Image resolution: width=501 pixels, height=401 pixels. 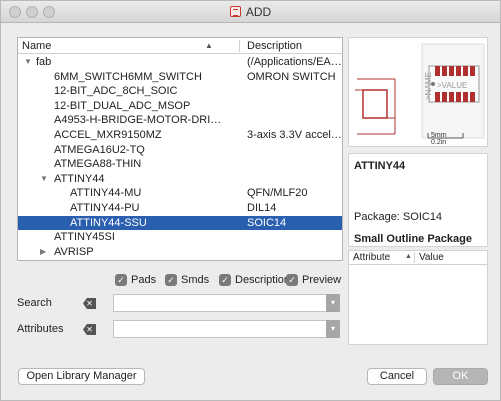 I want to click on tree-row-name: ATTINY45SI, so click(x=84, y=237).